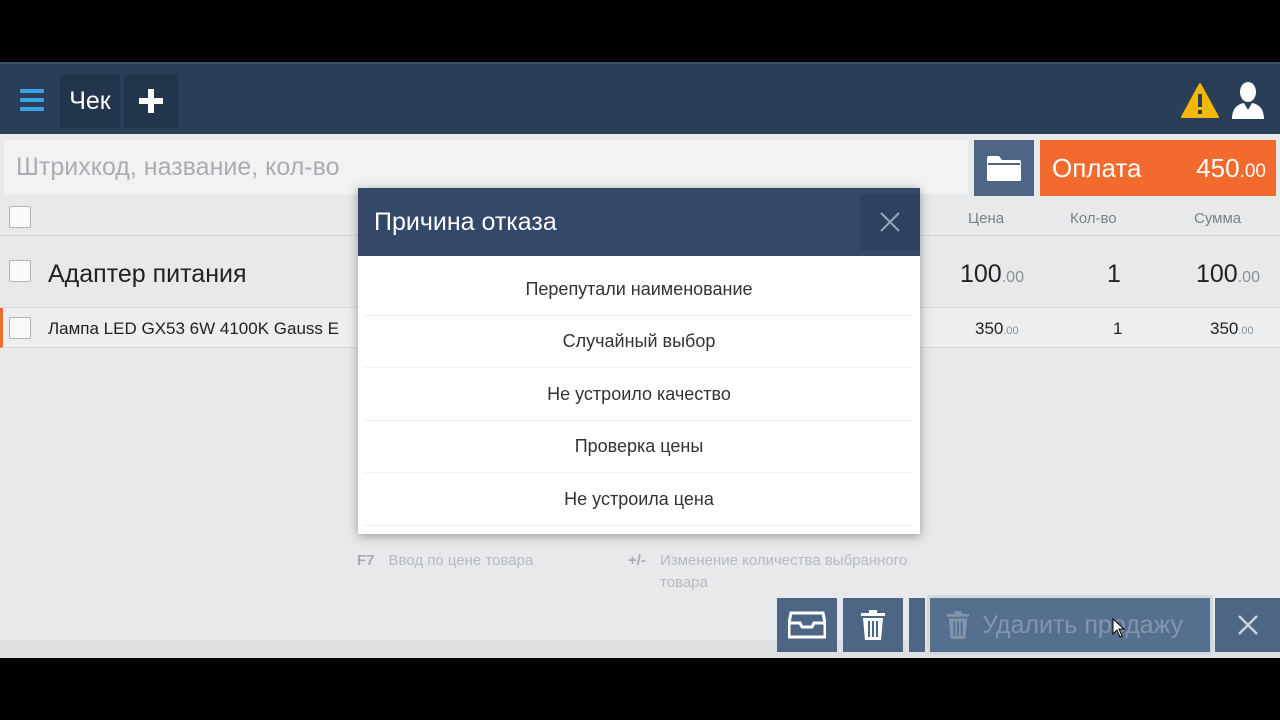 This screenshot has width=1280, height=720. What do you see at coordinates (486, 167) in the screenshot?
I see `search-input` at bounding box center [486, 167].